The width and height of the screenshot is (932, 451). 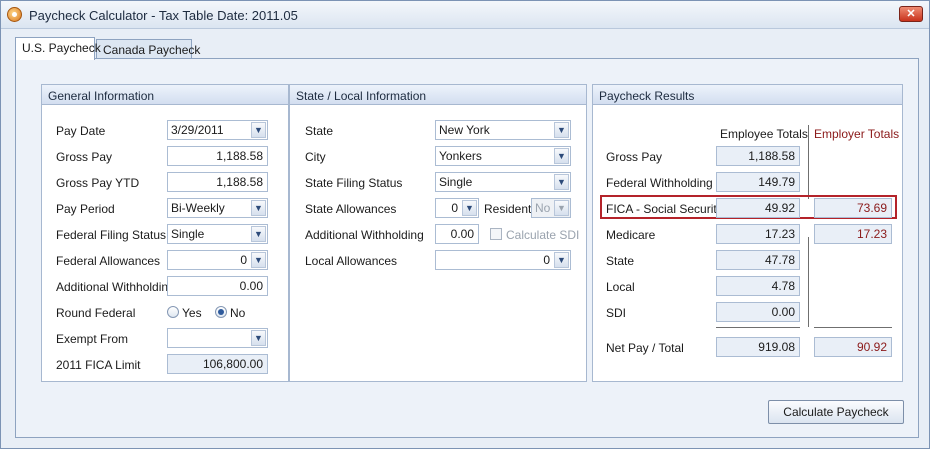 What do you see at coordinates (198, 208) in the screenshot?
I see `pay-period-value: Bi-Weekly` at bounding box center [198, 208].